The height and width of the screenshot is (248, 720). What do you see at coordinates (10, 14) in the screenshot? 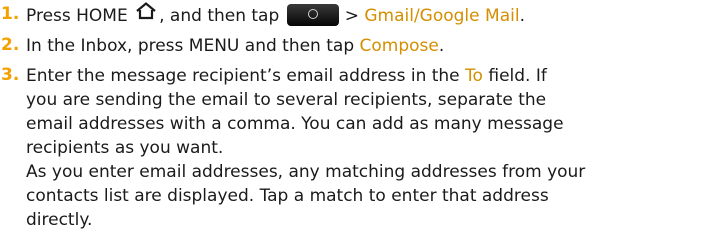
I see `step-number: 1.` at bounding box center [10, 14].